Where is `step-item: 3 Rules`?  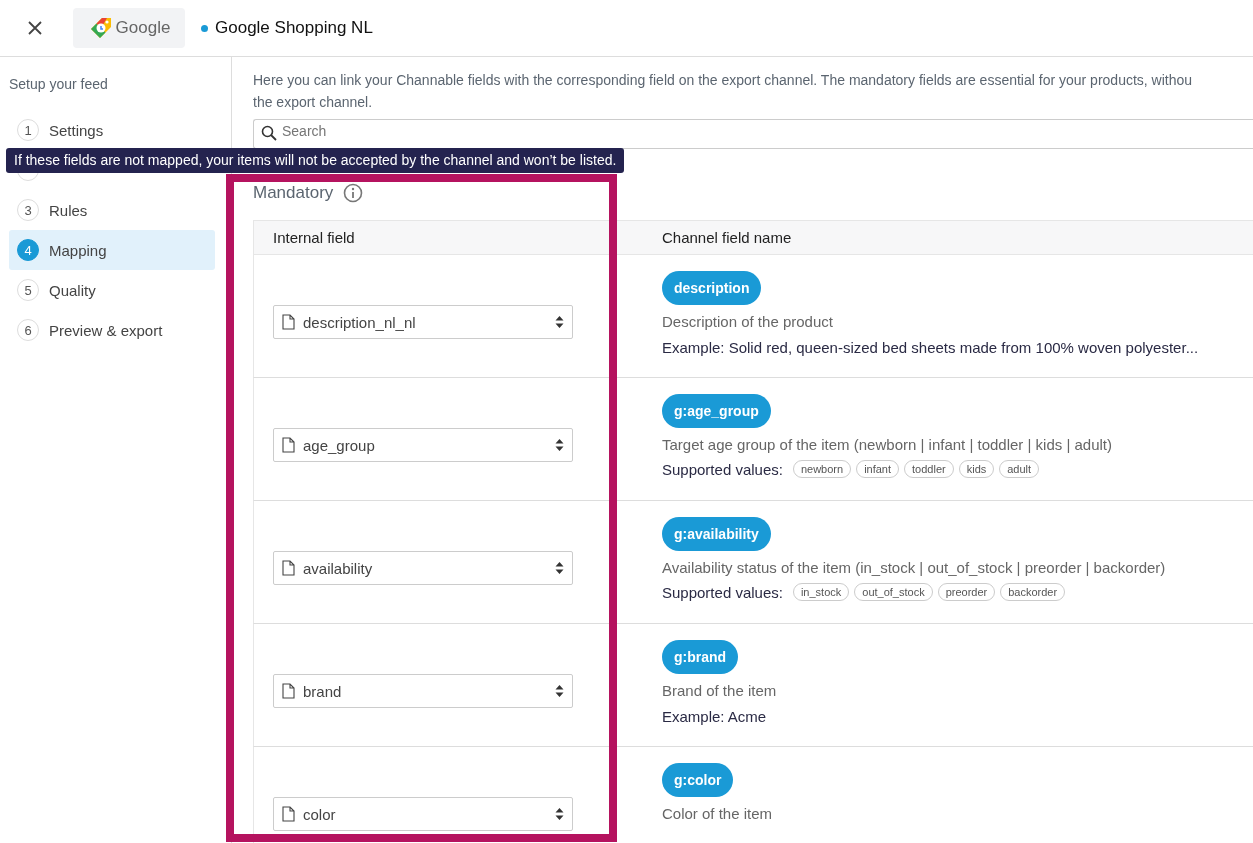 step-item: 3 Rules is located at coordinates (112, 210).